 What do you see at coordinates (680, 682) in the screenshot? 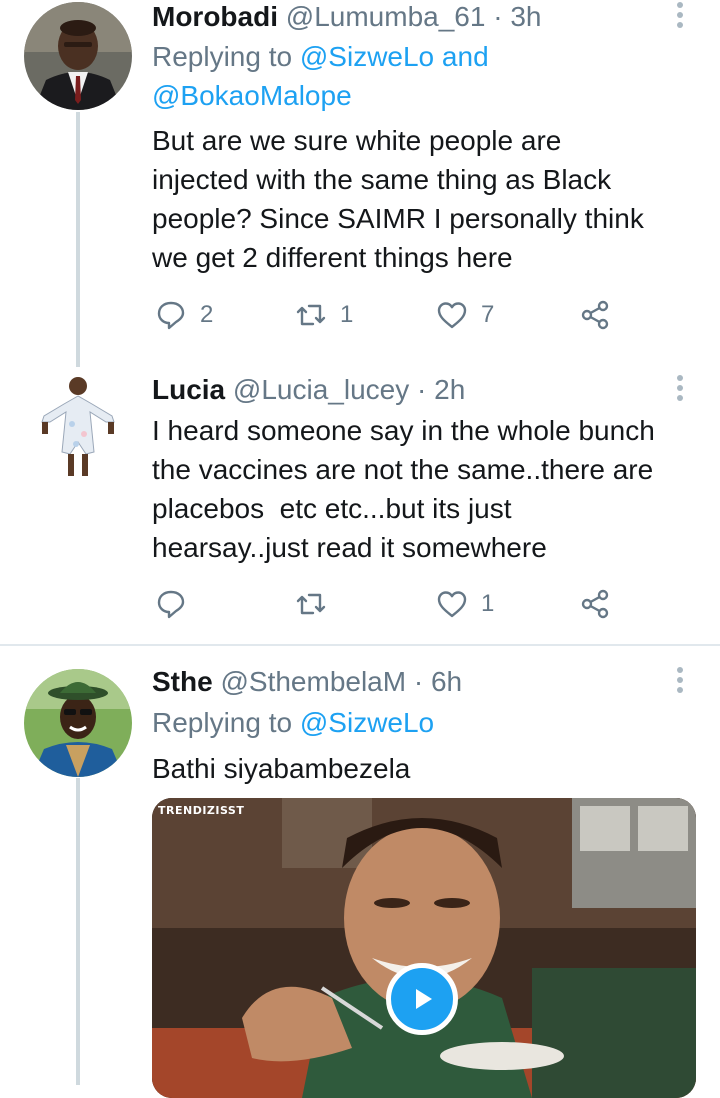
I see `more-icon` at bounding box center [680, 682].